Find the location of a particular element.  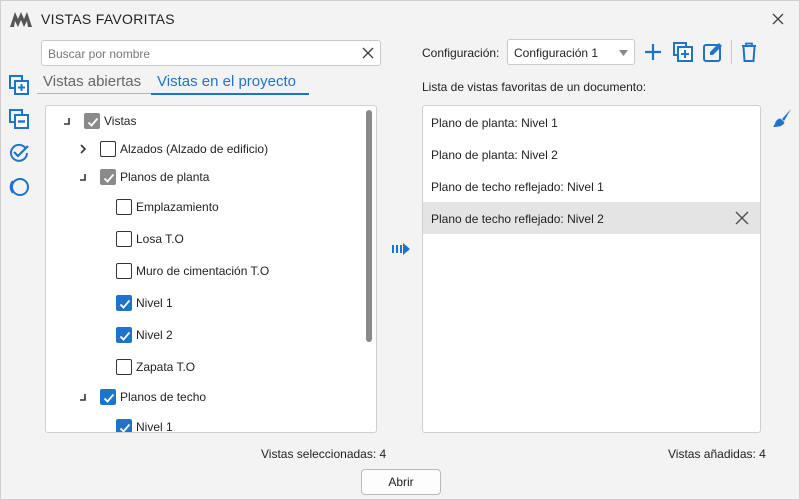

selected-count: Vistas seleccionadas: 4 is located at coordinates (324, 454).